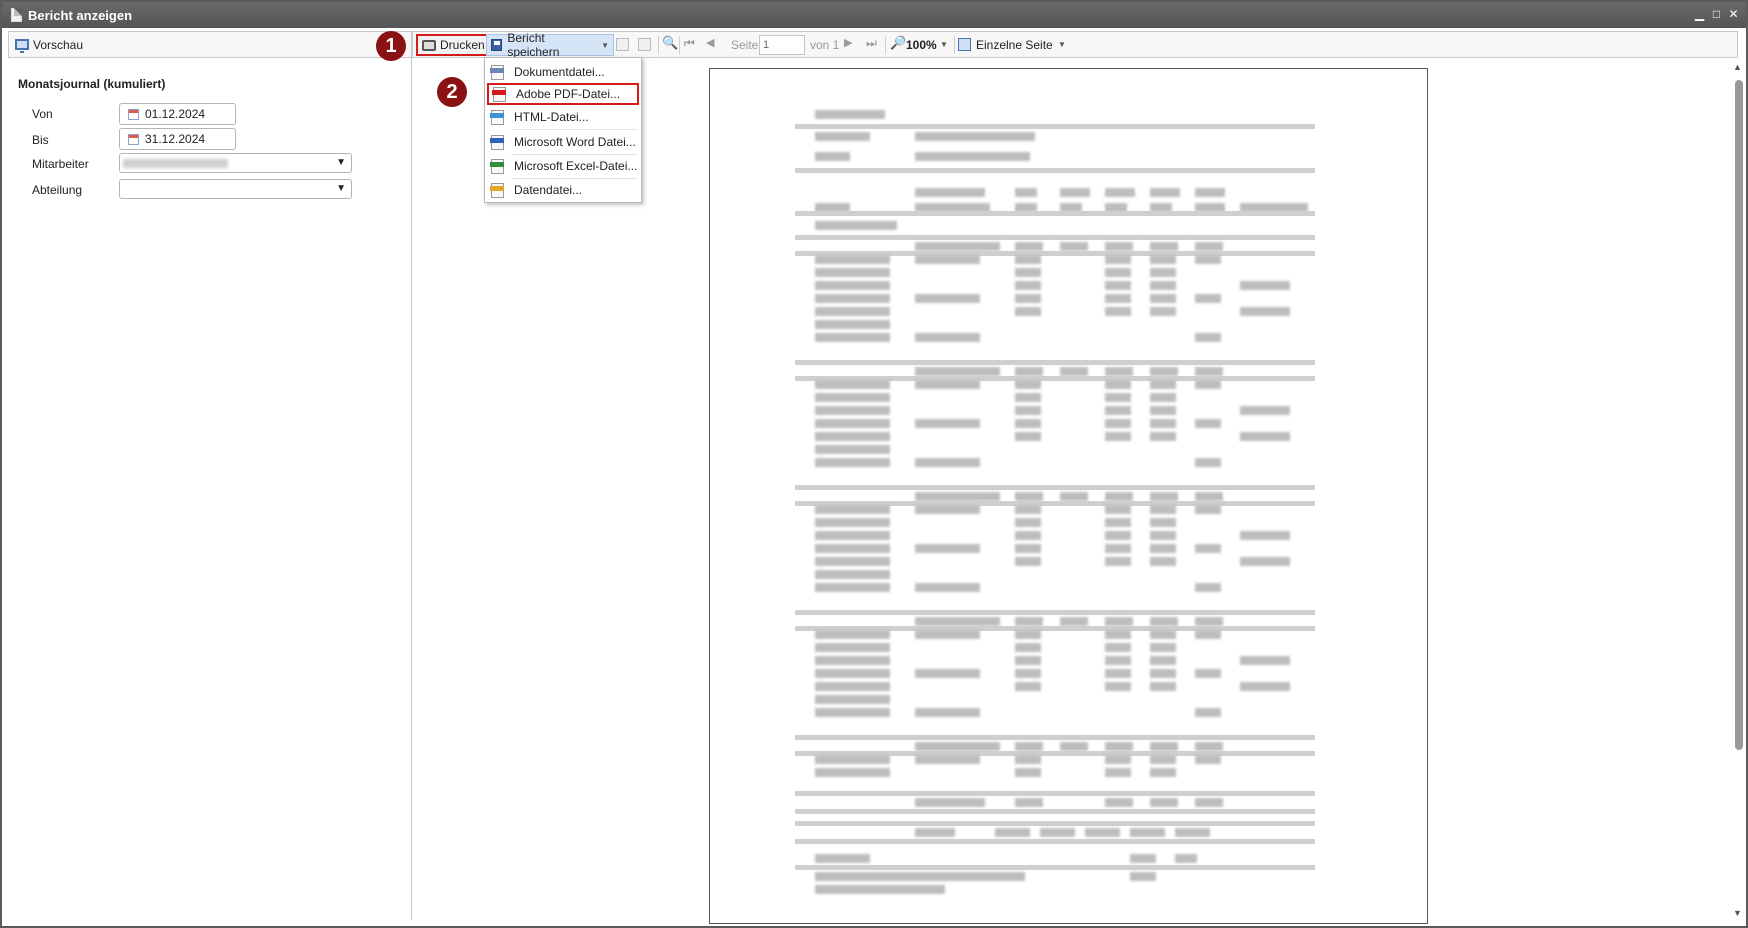 This screenshot has height=928, width=1748. What do you see at coordinates (497, 72) in the screenshot?
I see `document-file-icon` at bounding box center [497, 72].